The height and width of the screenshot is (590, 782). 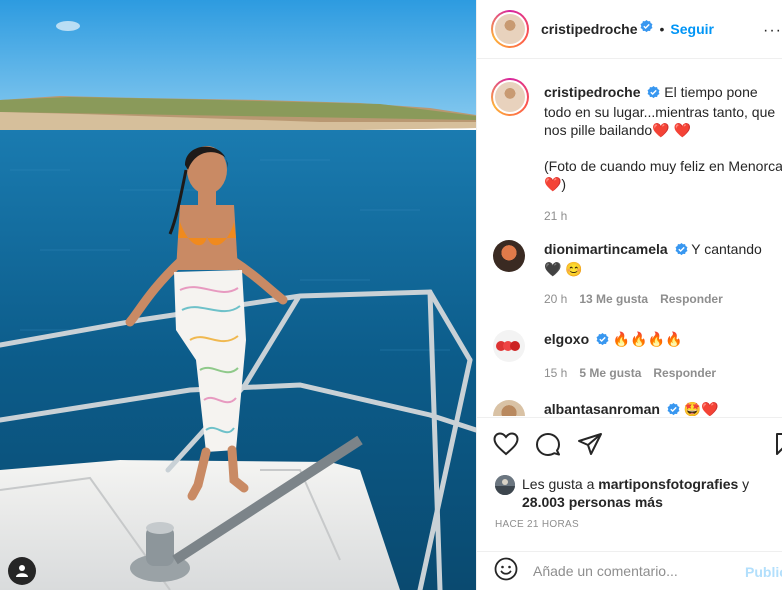 I want to click on caption-time: 21 h, so click(x=663, y=216).